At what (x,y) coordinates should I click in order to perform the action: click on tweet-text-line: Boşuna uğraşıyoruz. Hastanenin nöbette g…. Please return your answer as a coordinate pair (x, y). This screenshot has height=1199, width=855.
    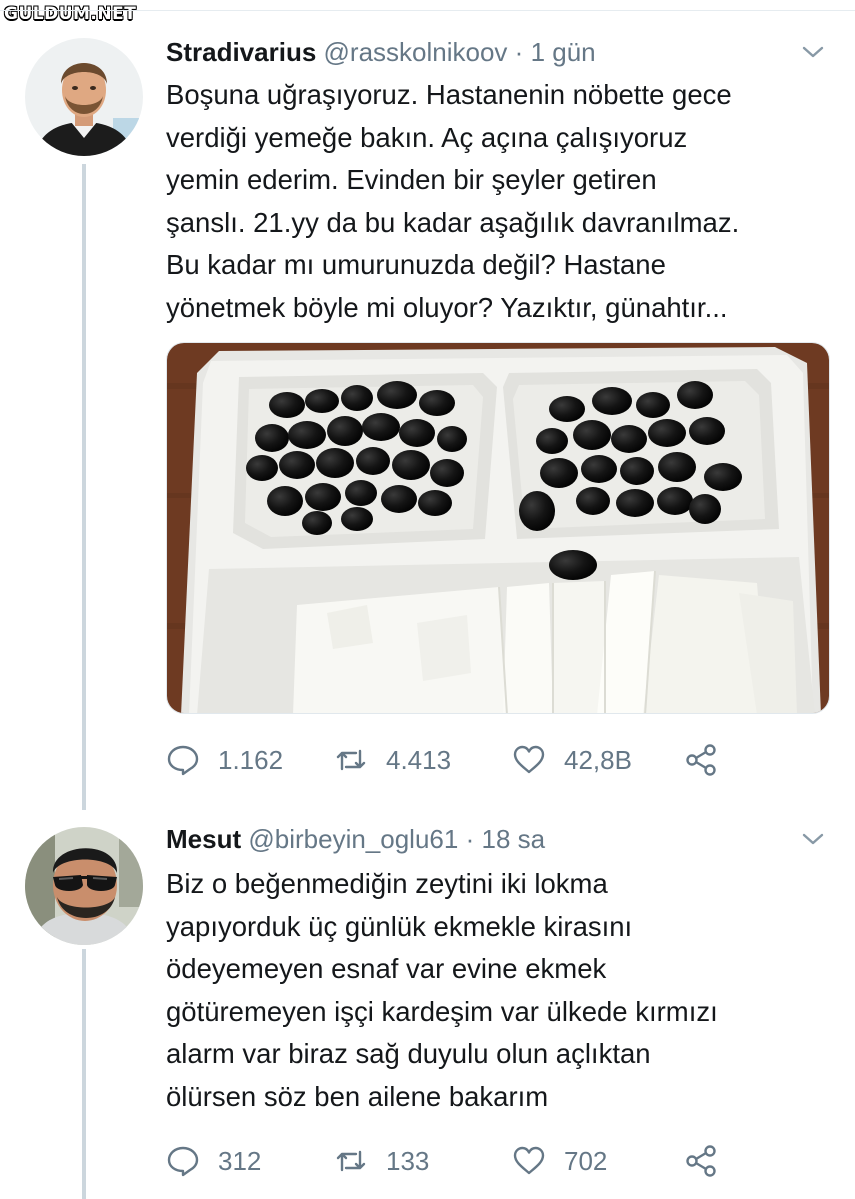
    Looking at the image, I should click on (449, 94).